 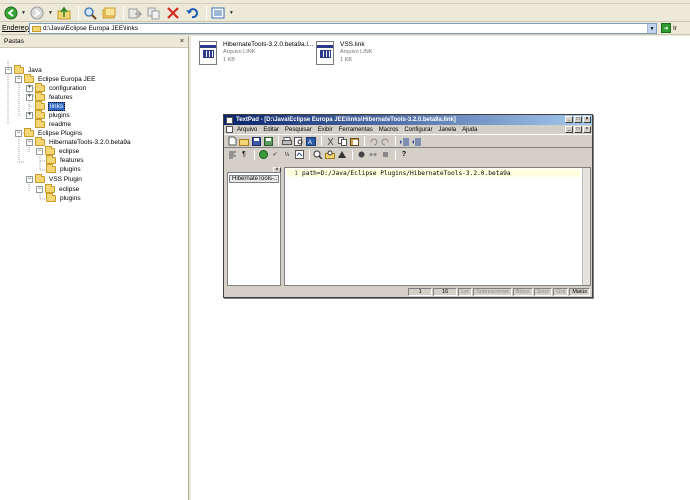 What do you see at coordinates (373, 155) in the screenshot?
I see `play-macro-icon` at bounding box center [373, 155].